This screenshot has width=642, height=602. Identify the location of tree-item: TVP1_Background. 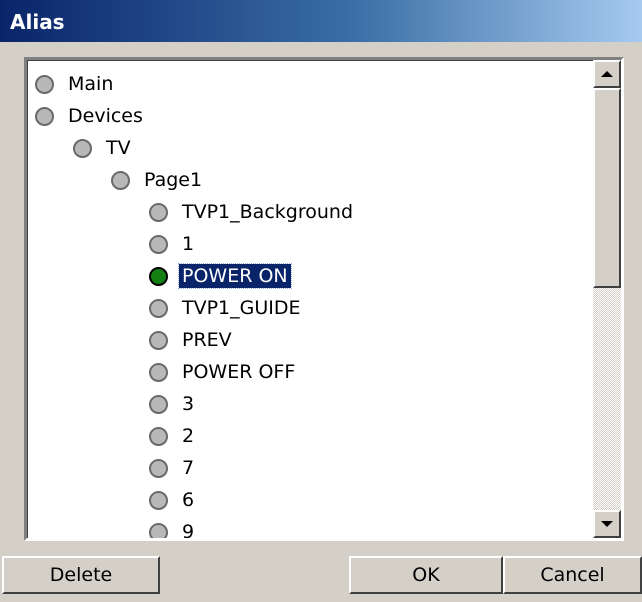
(252, 212).